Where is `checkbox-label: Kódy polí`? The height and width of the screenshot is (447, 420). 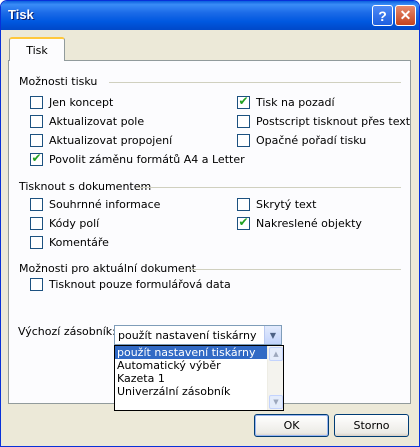
checkbox-label: Kódy polí is located at coordinates (74, 223).